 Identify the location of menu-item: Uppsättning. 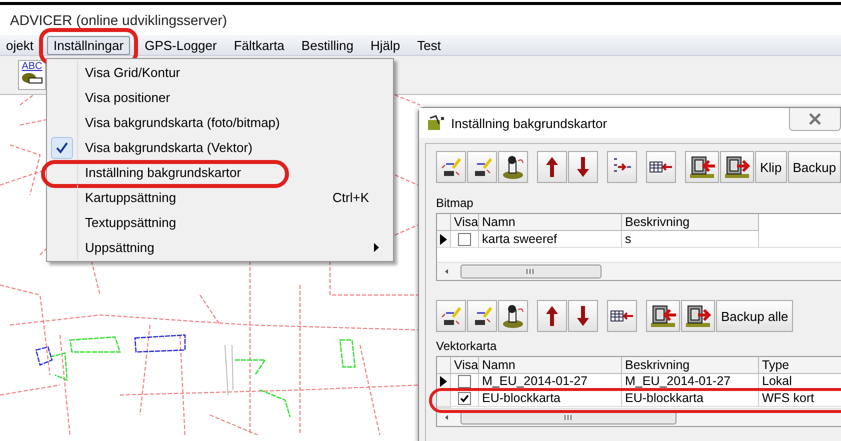
(235, 247).